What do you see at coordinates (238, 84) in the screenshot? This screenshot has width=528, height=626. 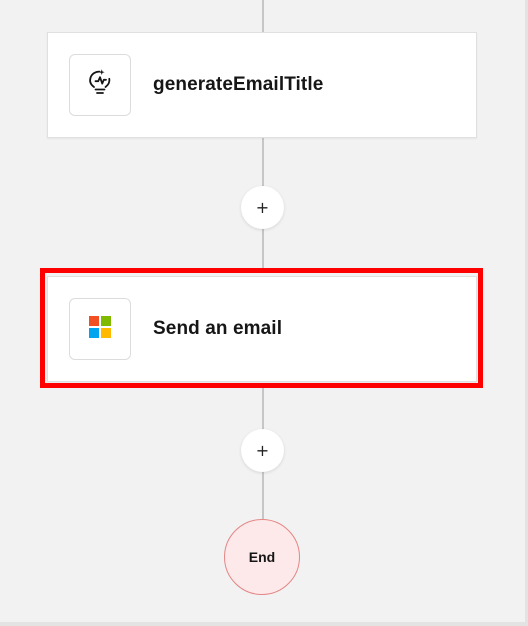 I see `step-label: generateEmailTitle` at bounding box center [238, 84].